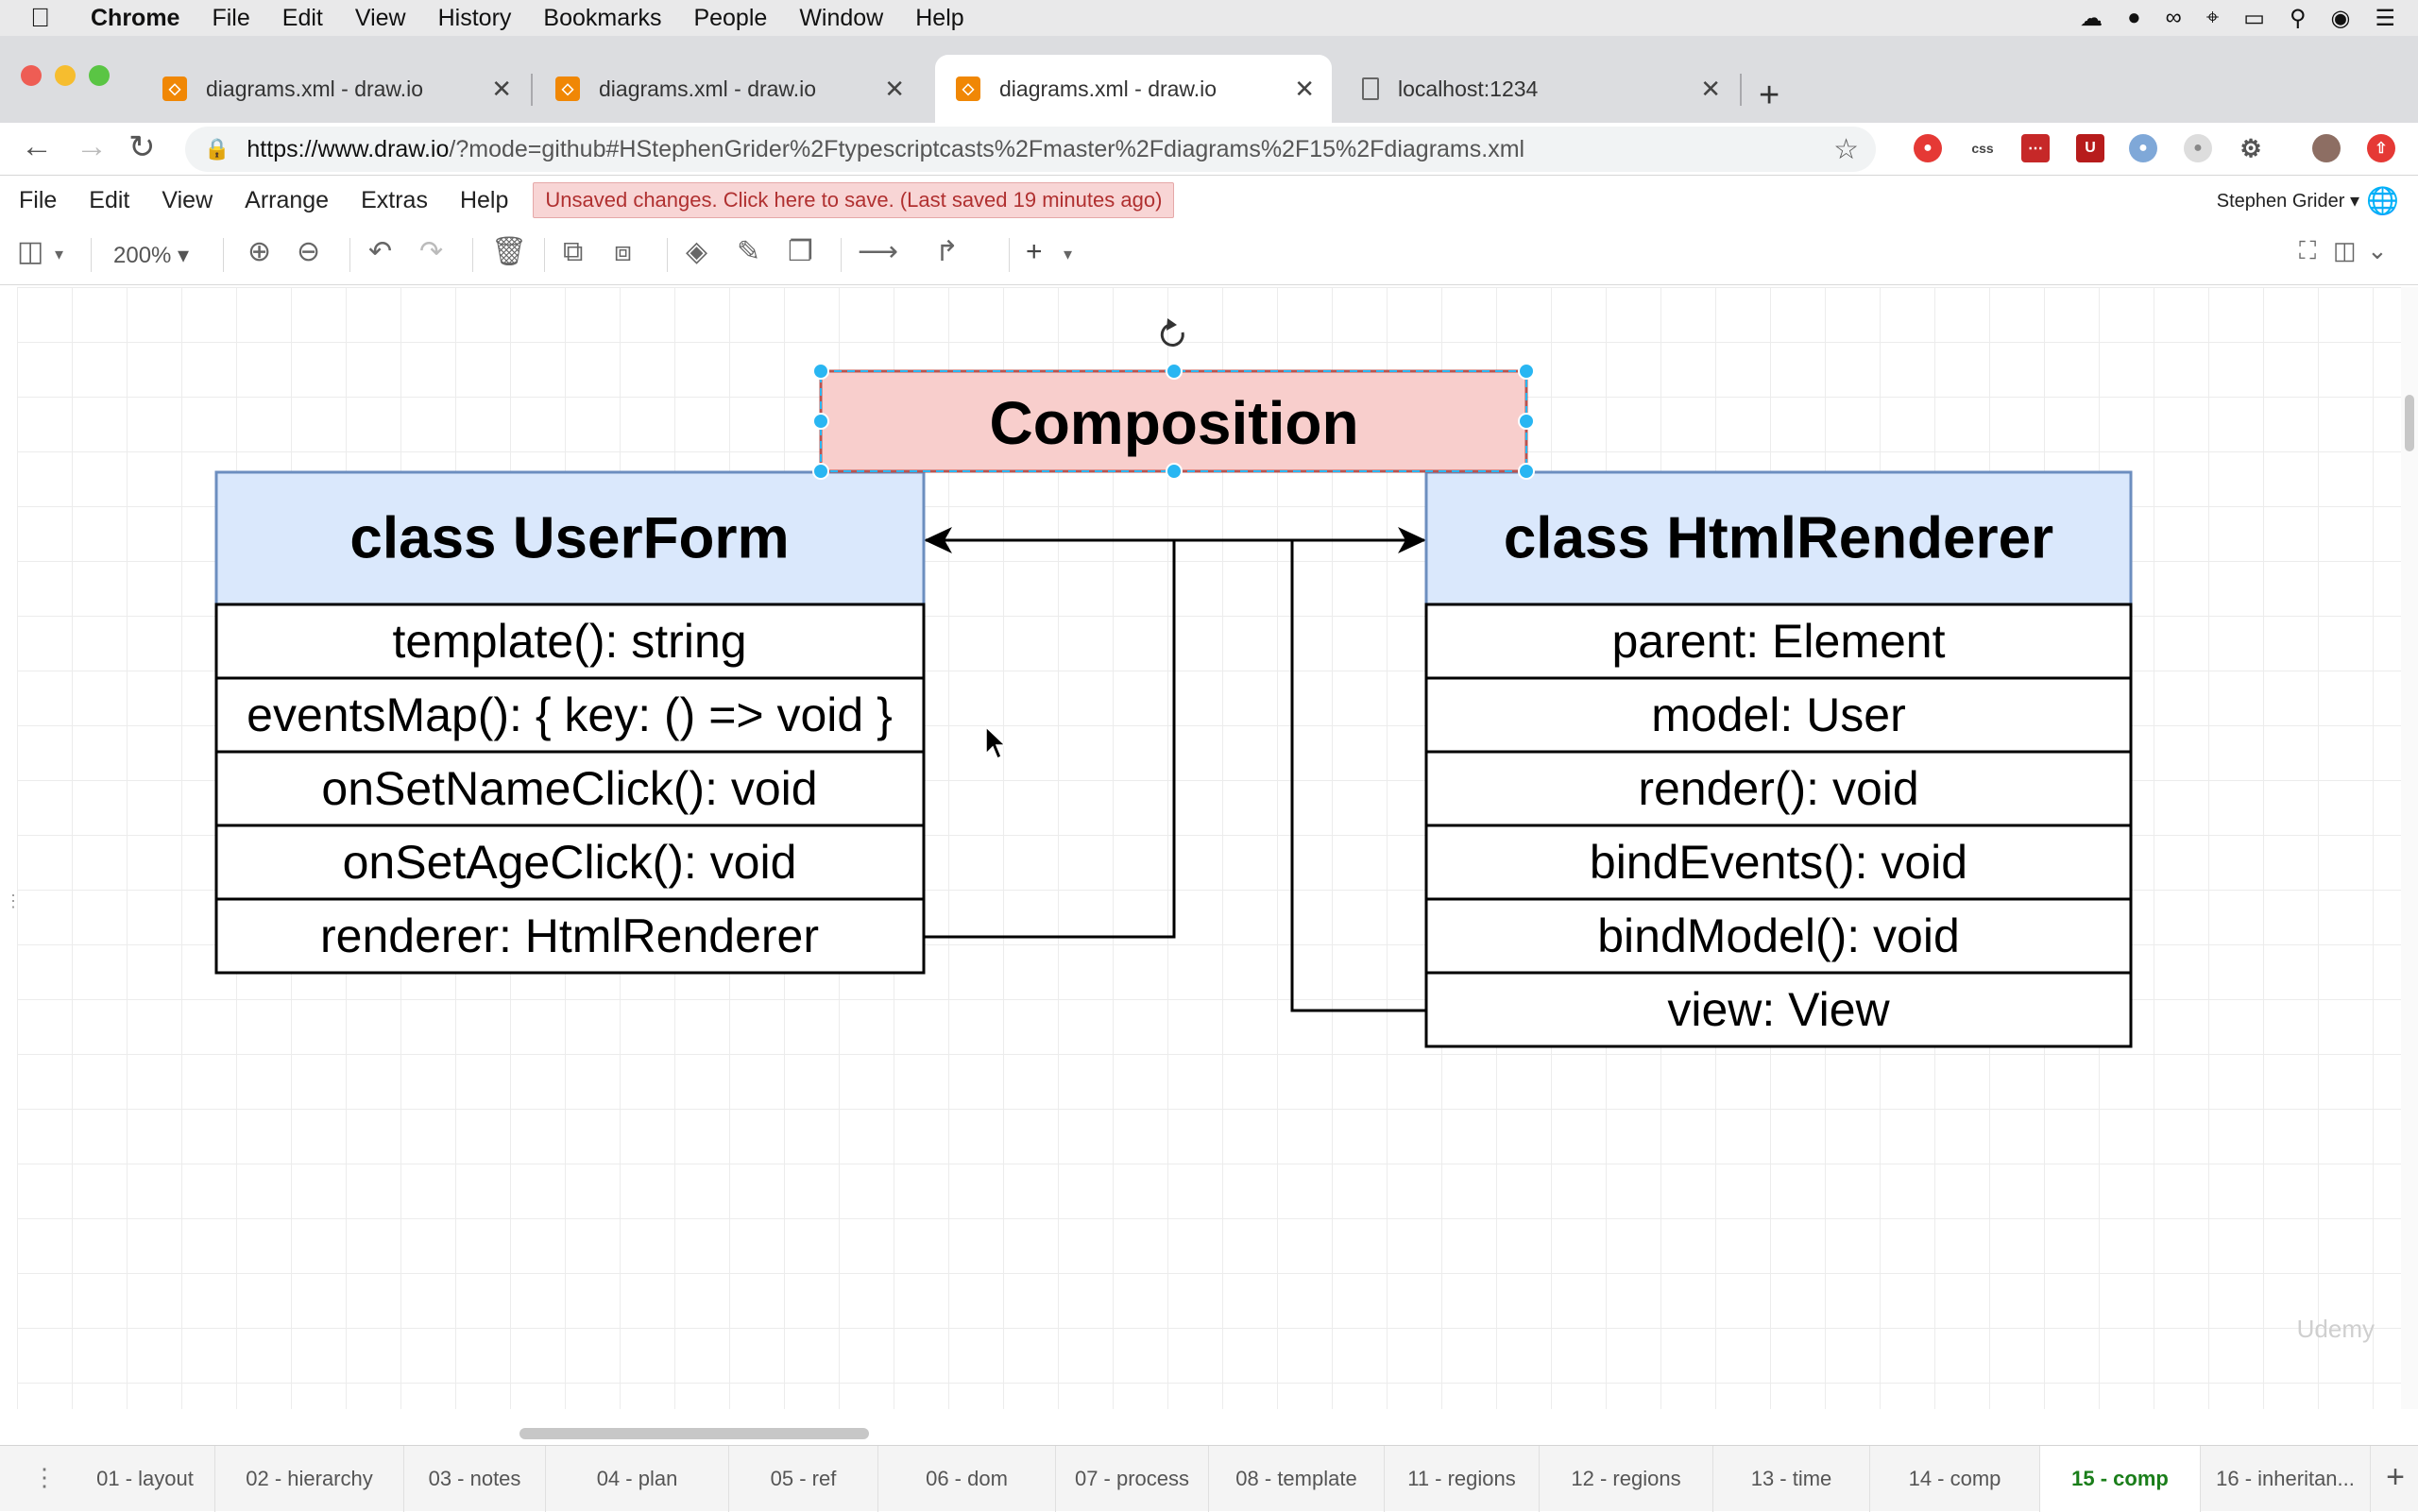 The image size is (2418, 1512). I want to click on maximize-window-icon, so click(99, 75).